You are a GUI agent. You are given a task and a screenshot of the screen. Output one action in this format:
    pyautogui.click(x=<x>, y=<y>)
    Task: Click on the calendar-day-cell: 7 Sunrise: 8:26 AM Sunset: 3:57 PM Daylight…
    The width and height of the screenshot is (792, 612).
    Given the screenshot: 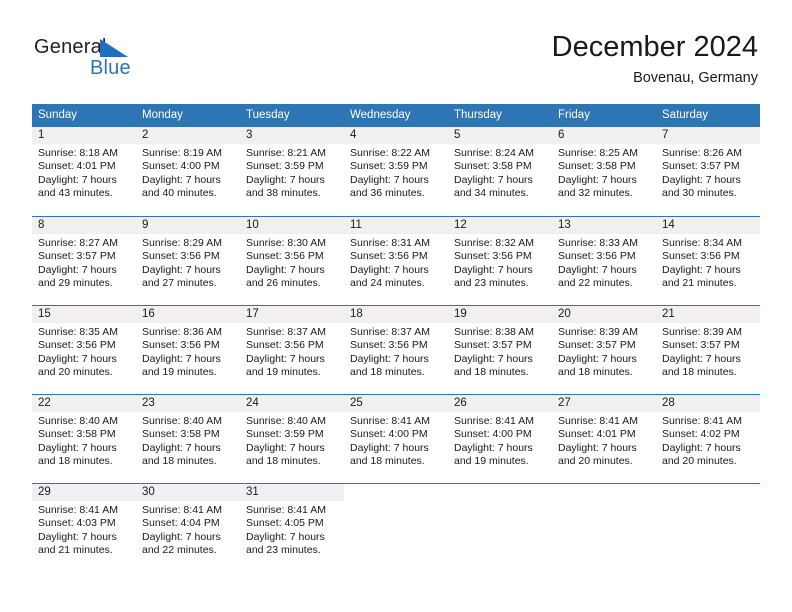 What is the action you would take?
    pyautogui.click(x=708, y=171)
    